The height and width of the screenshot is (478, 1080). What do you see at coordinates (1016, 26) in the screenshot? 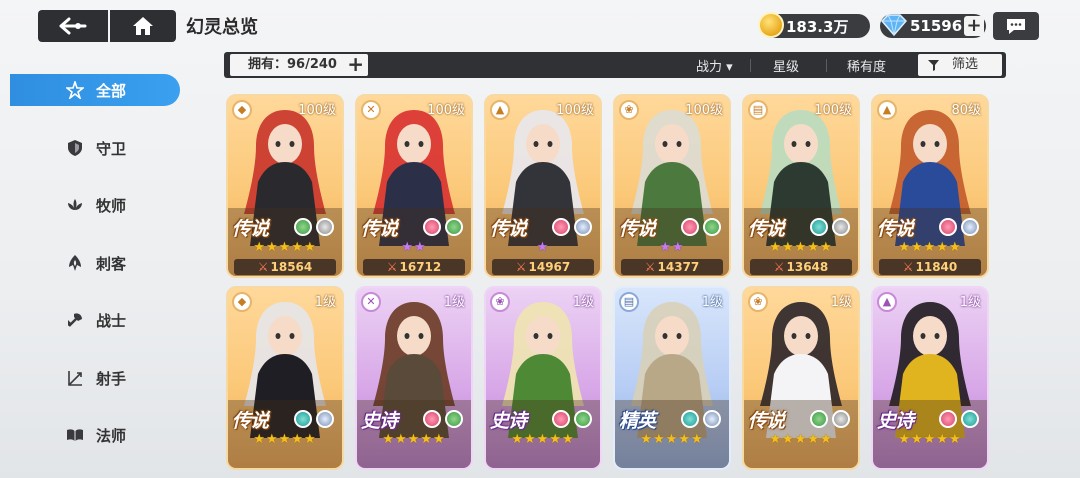
I see `chat-button` at bounding box center [1016, 26].